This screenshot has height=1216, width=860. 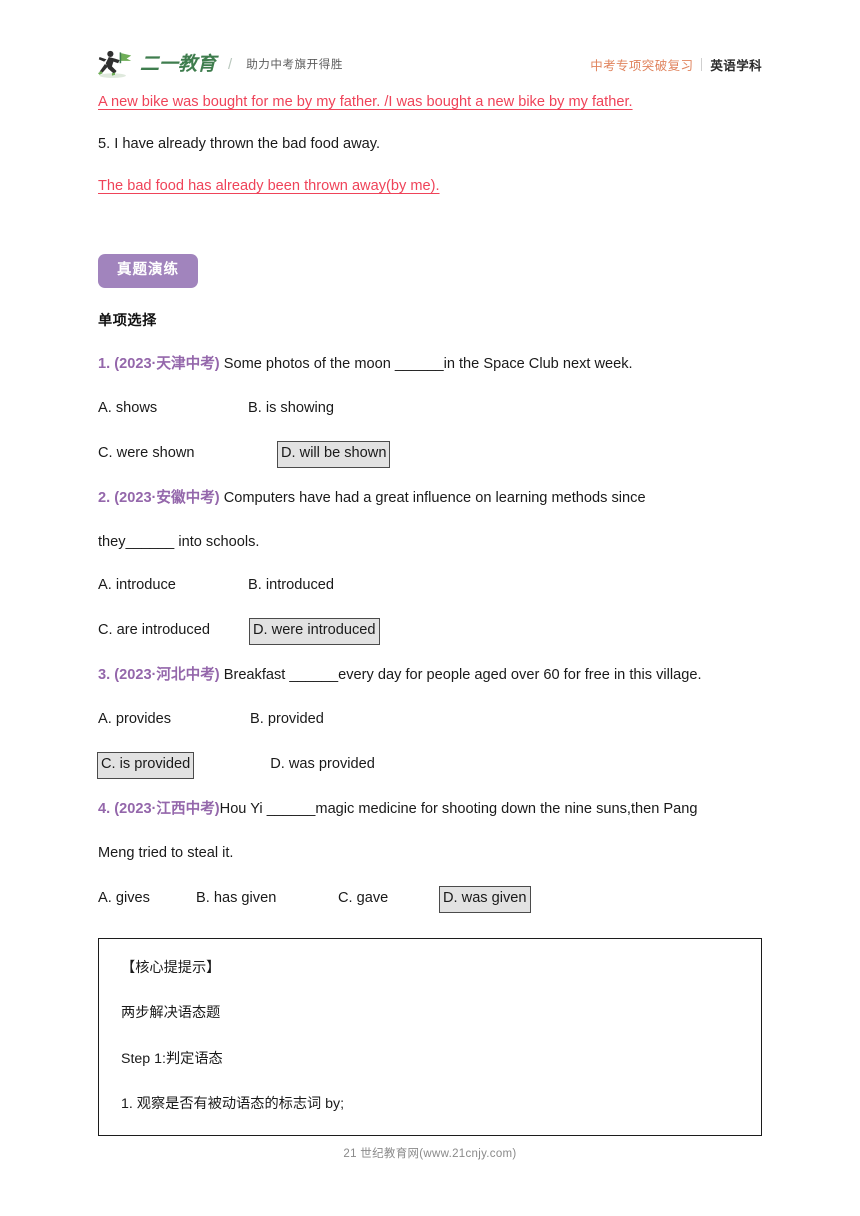 I want to click on question-source: (2023·河北中考), so click(x=167, y=675).